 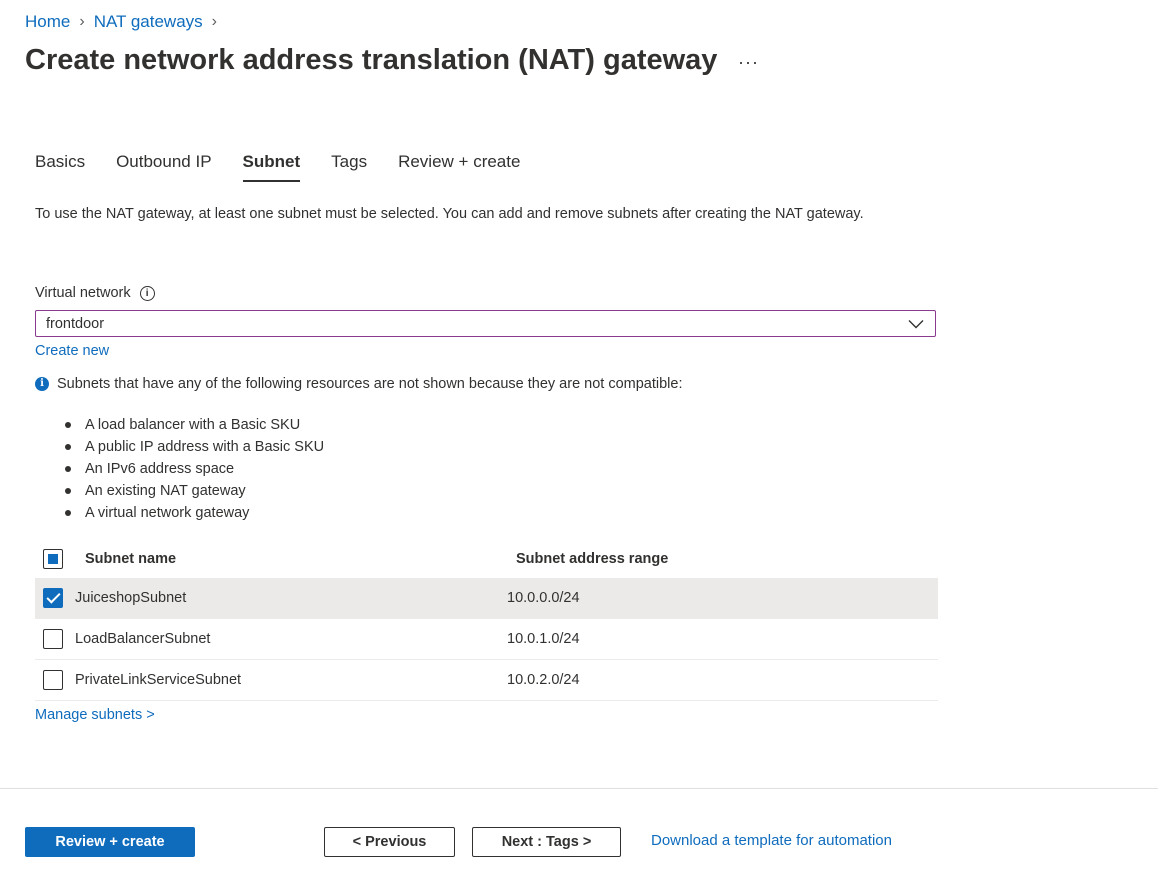 I want to click on subnet-name: JuiceshopSubnet, so click(x=131, y=598).